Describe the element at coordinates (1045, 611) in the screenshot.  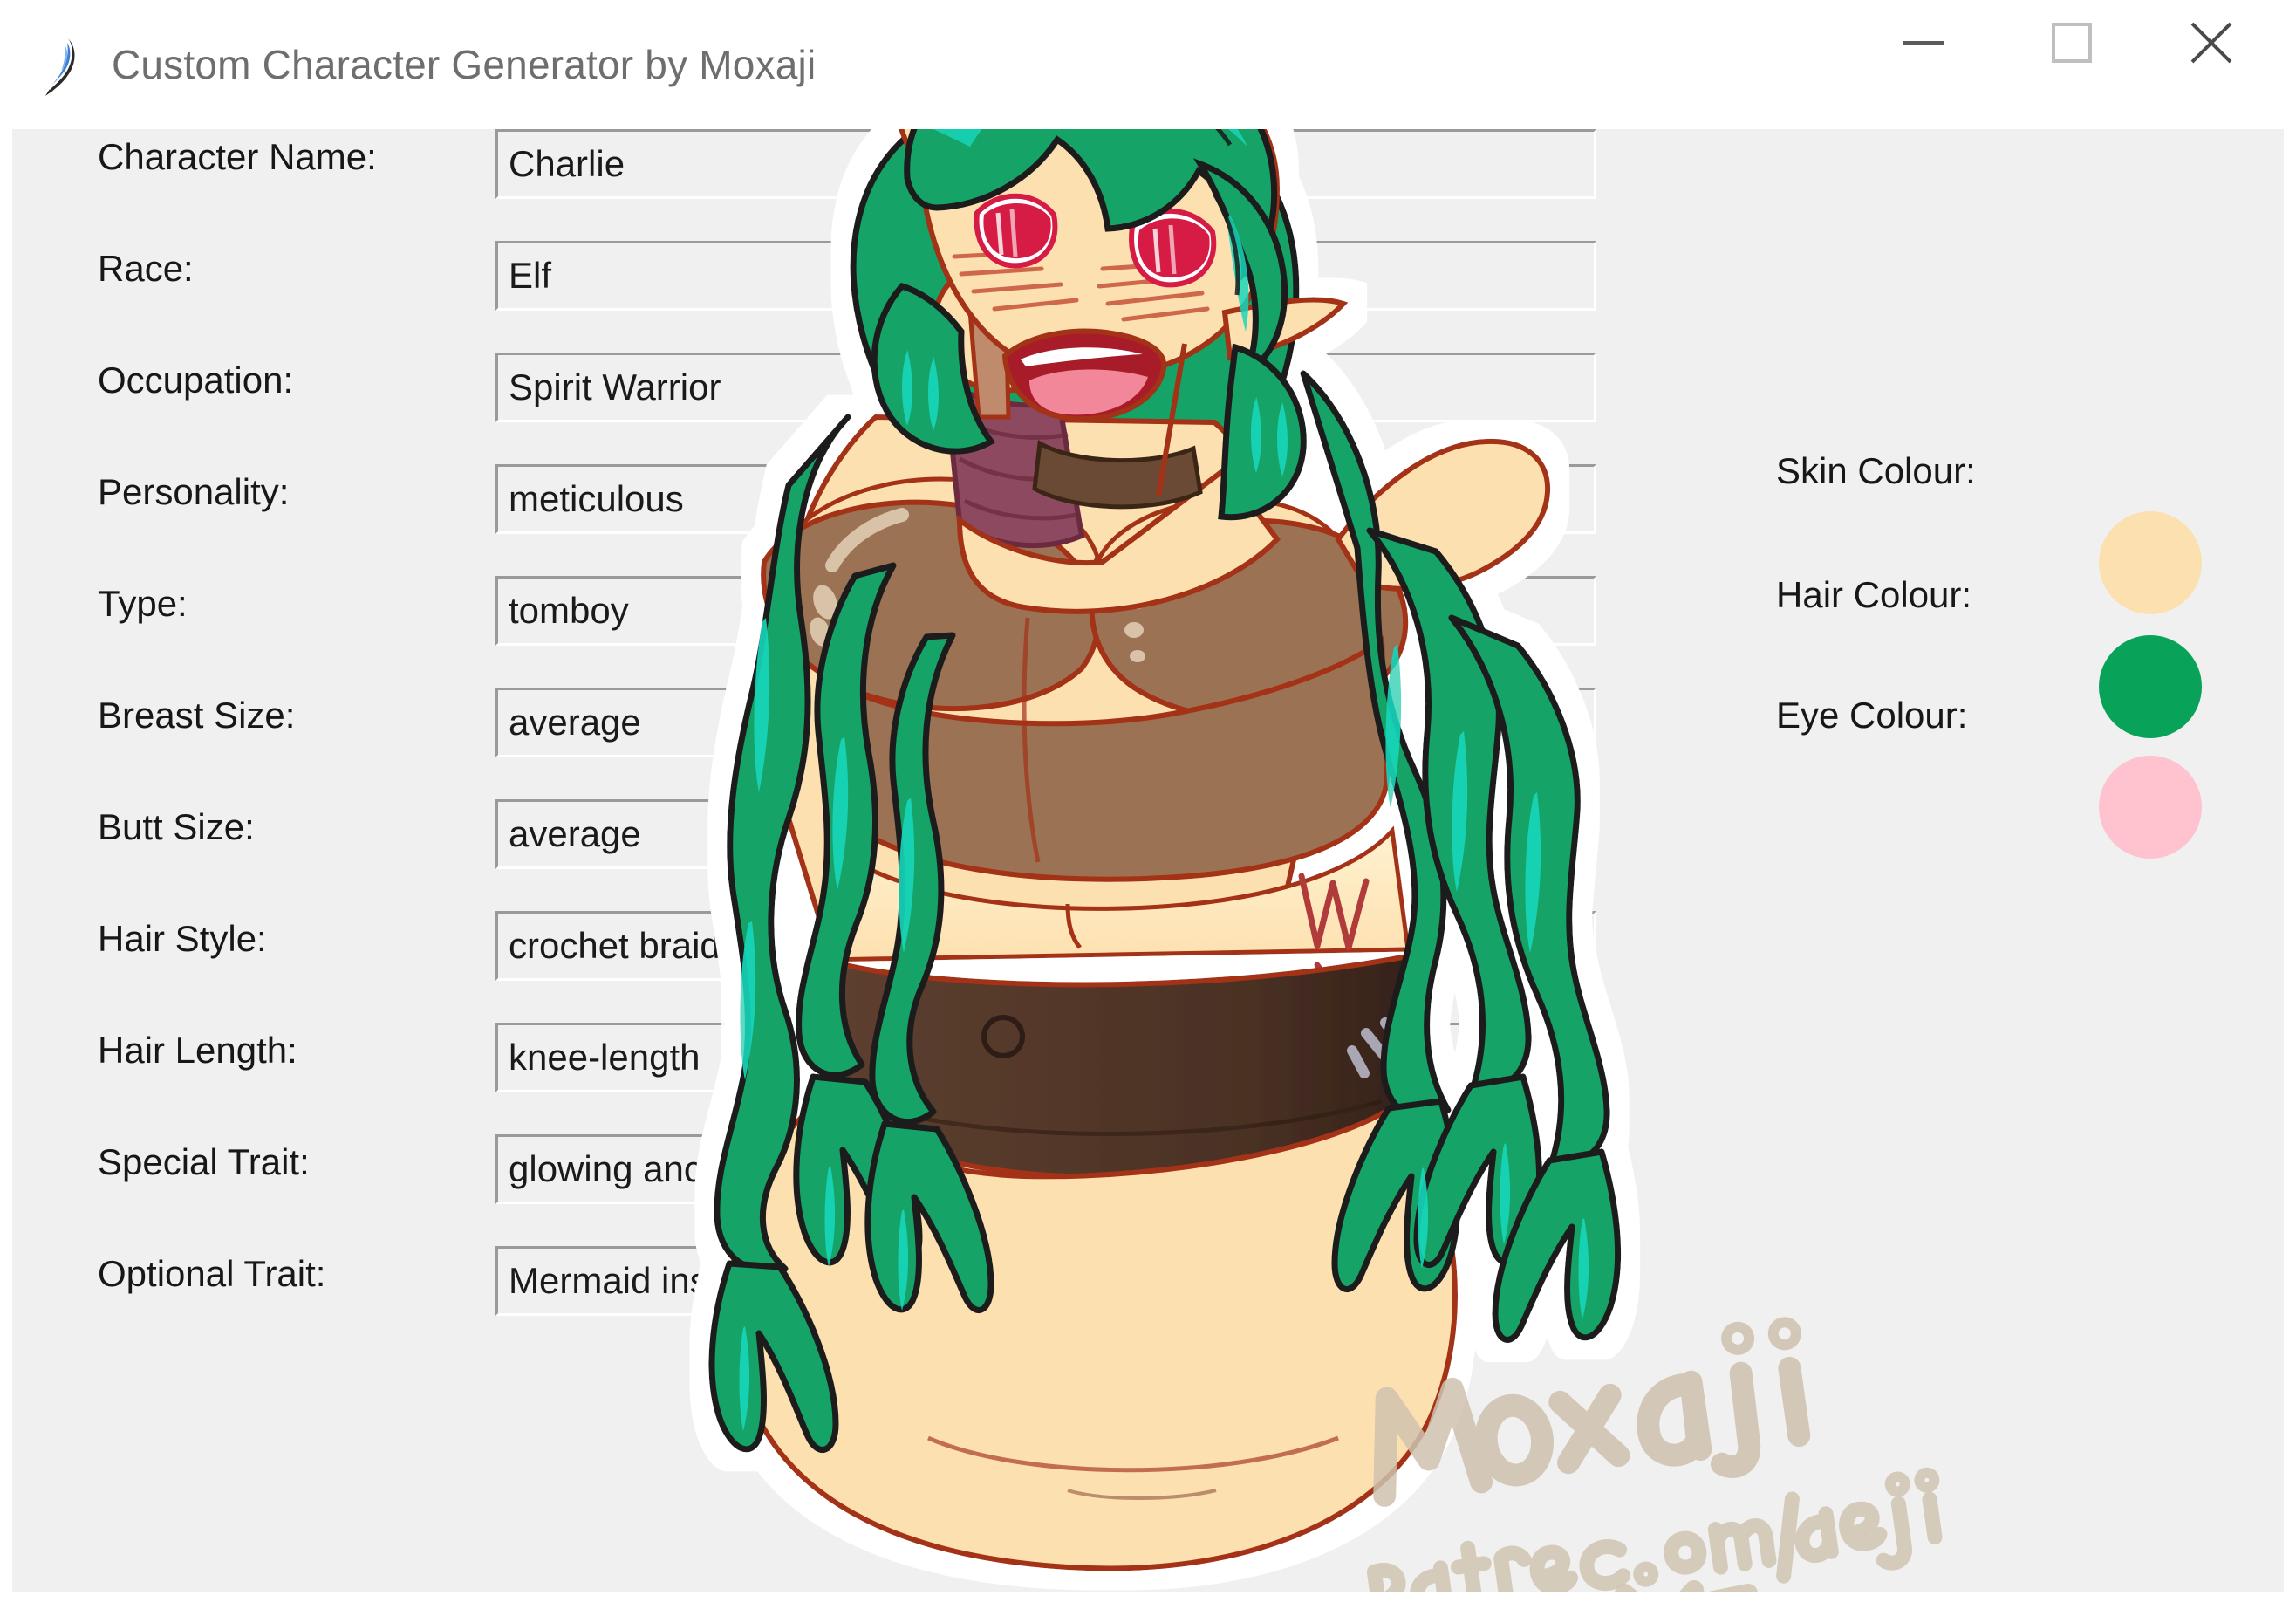
I see `input-type: tomboy` at that location.